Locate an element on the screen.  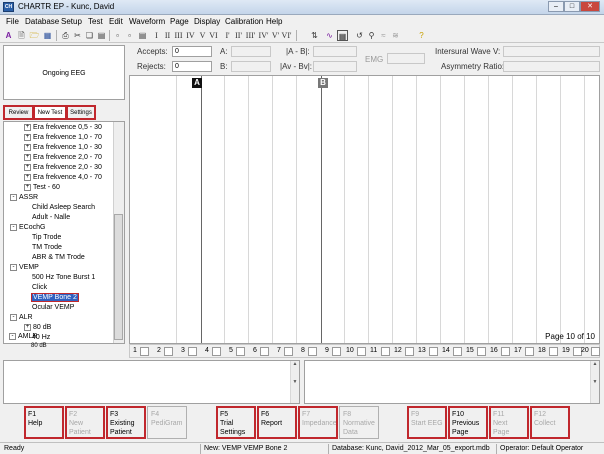
tree-group-alr: - ALR is located at coordinates (21, 318).